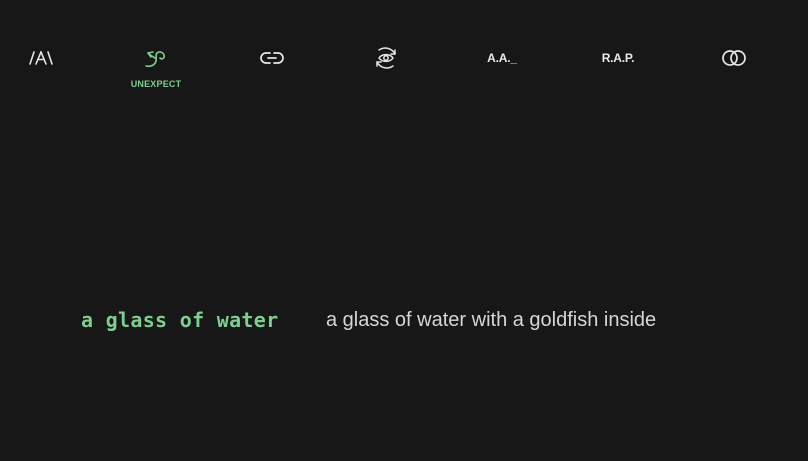 This screenshot has height=461, width=808. I want to click on tool-eye-rotate, so click(386, 72).